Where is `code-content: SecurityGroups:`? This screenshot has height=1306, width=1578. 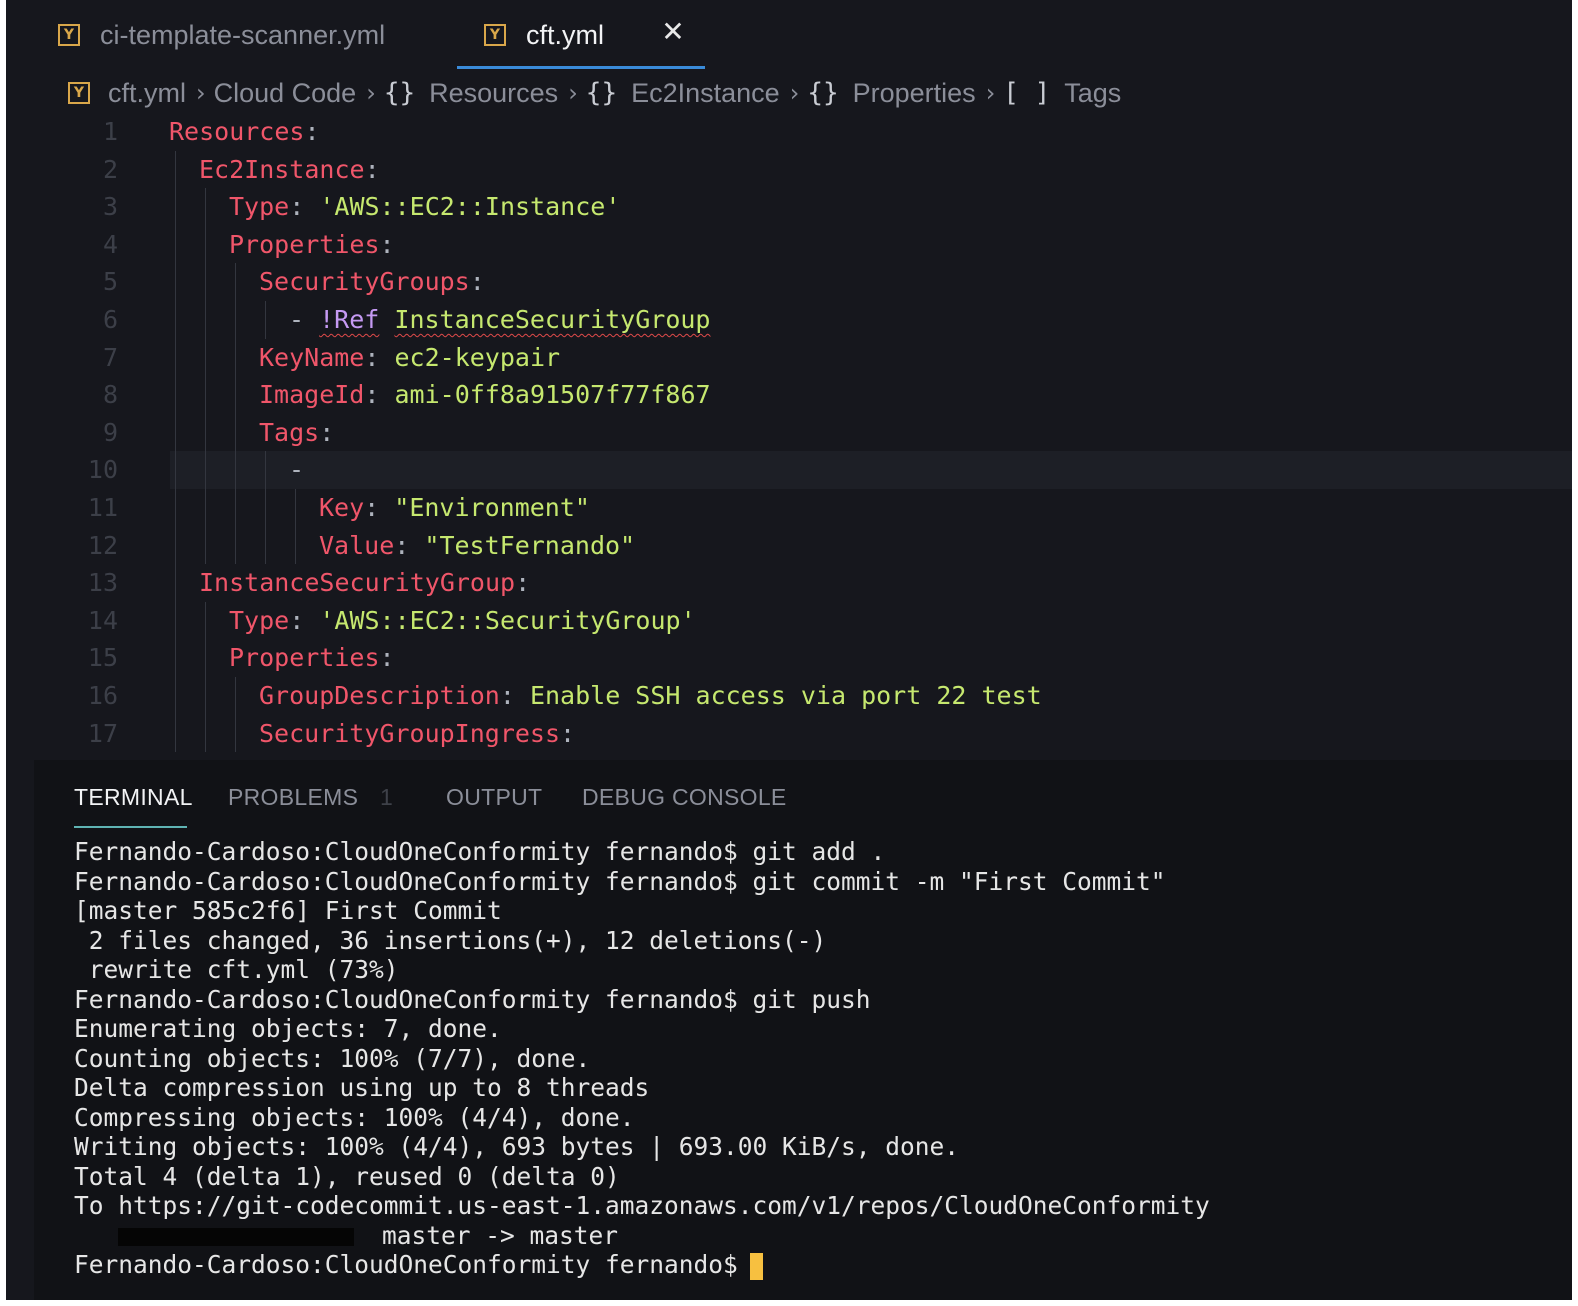 code-content: SecurityGroups: is located at coordinates (372, 282).